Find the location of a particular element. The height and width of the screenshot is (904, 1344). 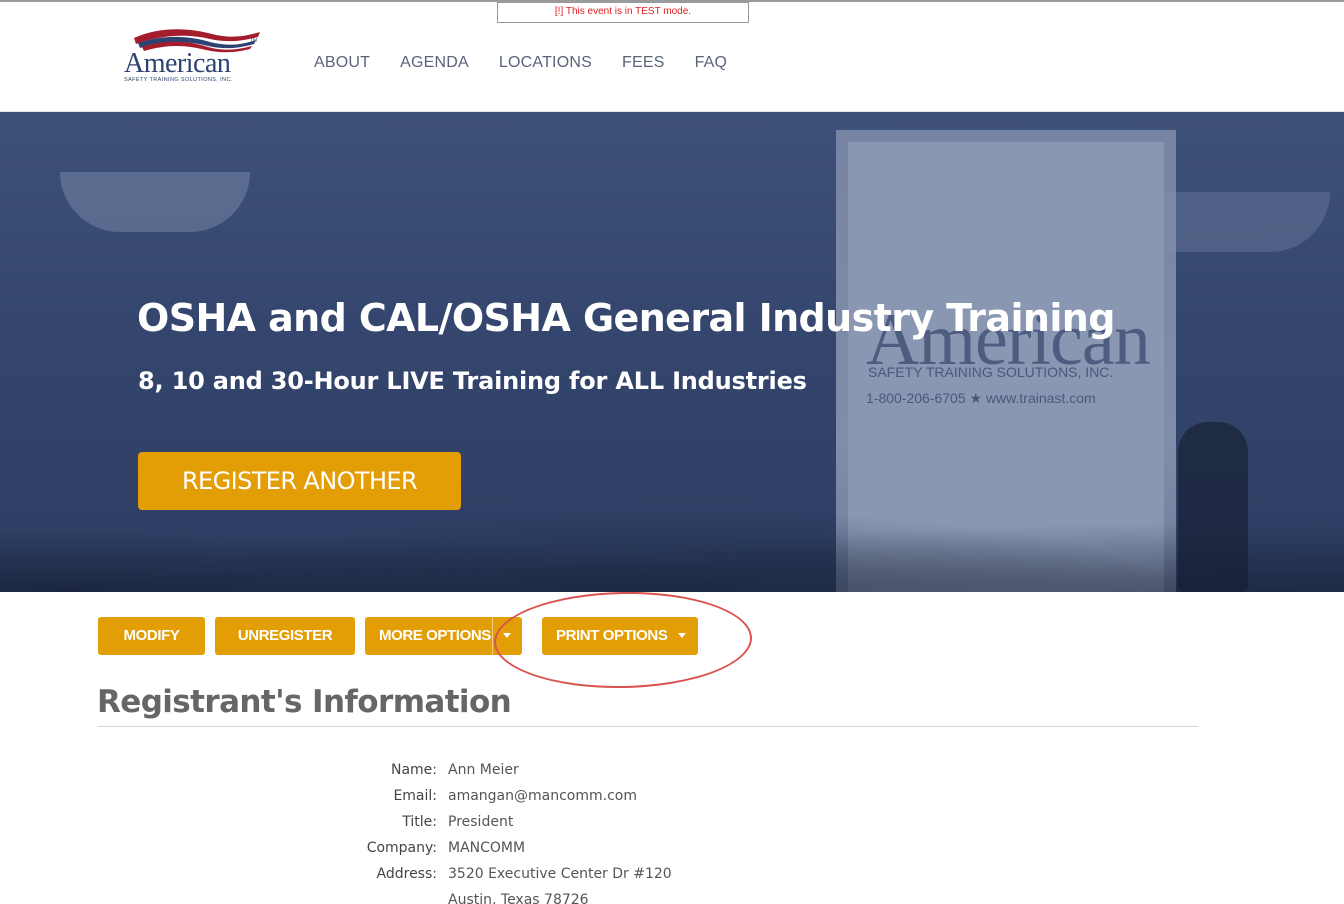

test-mode-banner: [!] This event is in TEST mode. is located at coordinates (623, 12).